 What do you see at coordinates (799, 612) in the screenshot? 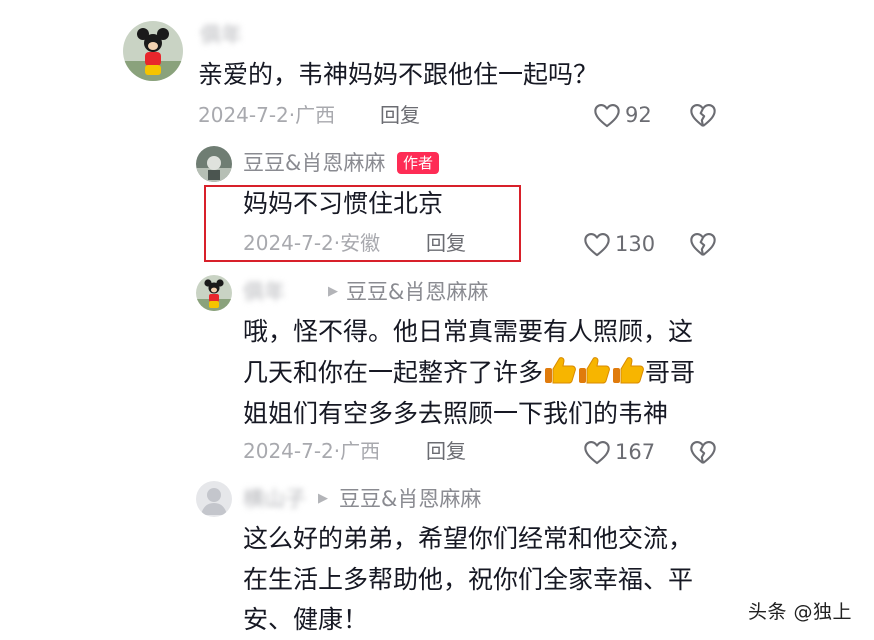
I see `watermark: 头条 @独上` at bounding box center [799, 612].